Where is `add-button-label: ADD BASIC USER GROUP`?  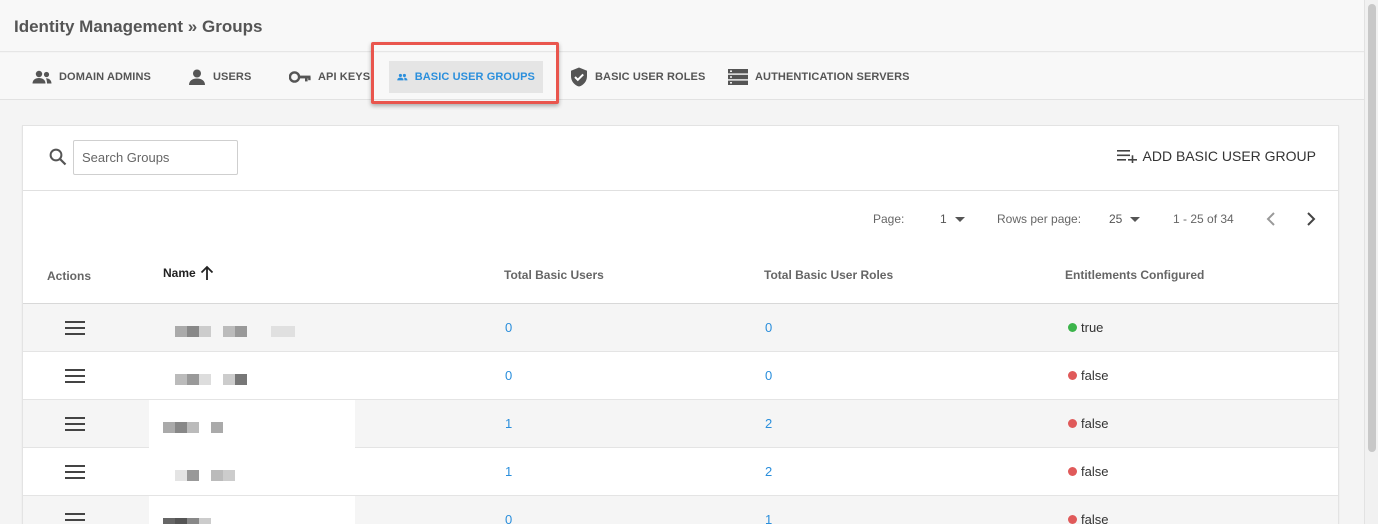
add-button-label: ADD BASIC USER GROUP is located at coordinates (1229, 156).